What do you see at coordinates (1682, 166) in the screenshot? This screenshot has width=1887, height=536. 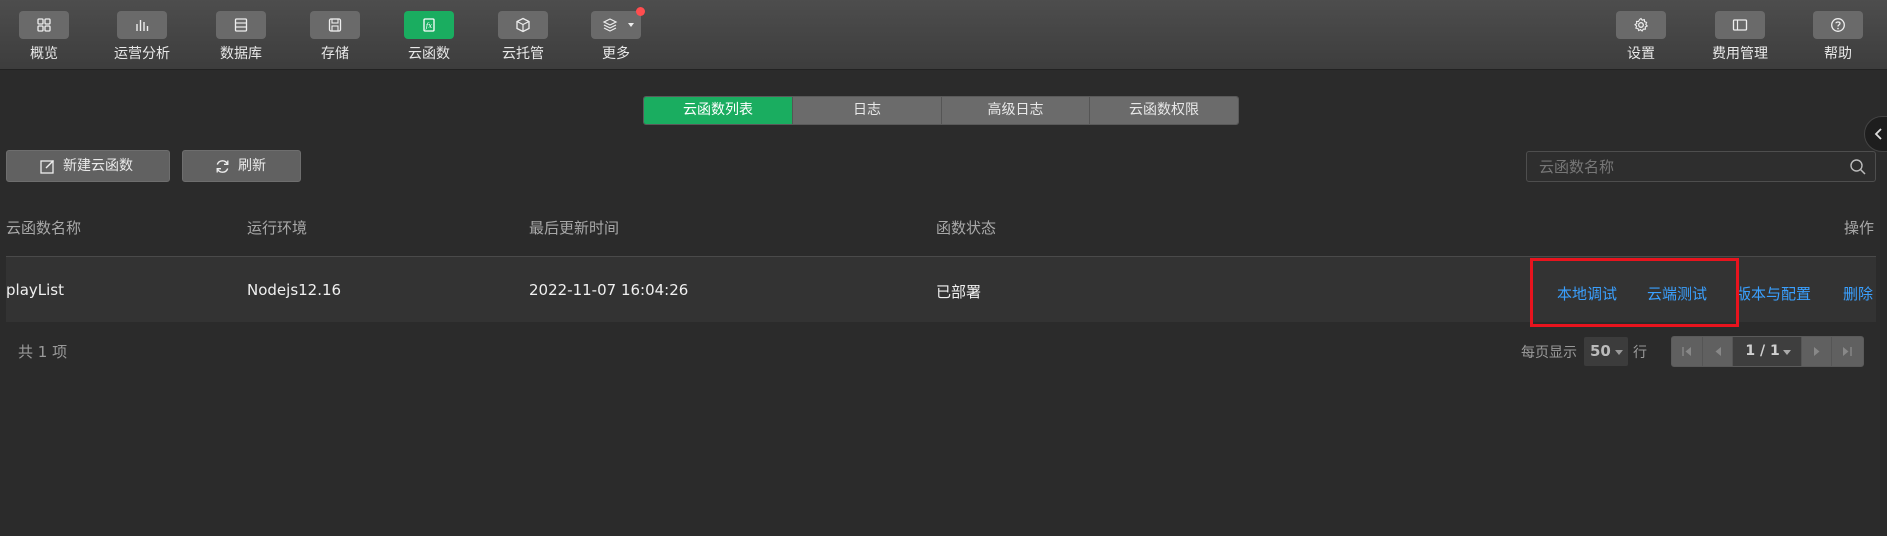 I see `search-input` at bounding box center [1682, 166].